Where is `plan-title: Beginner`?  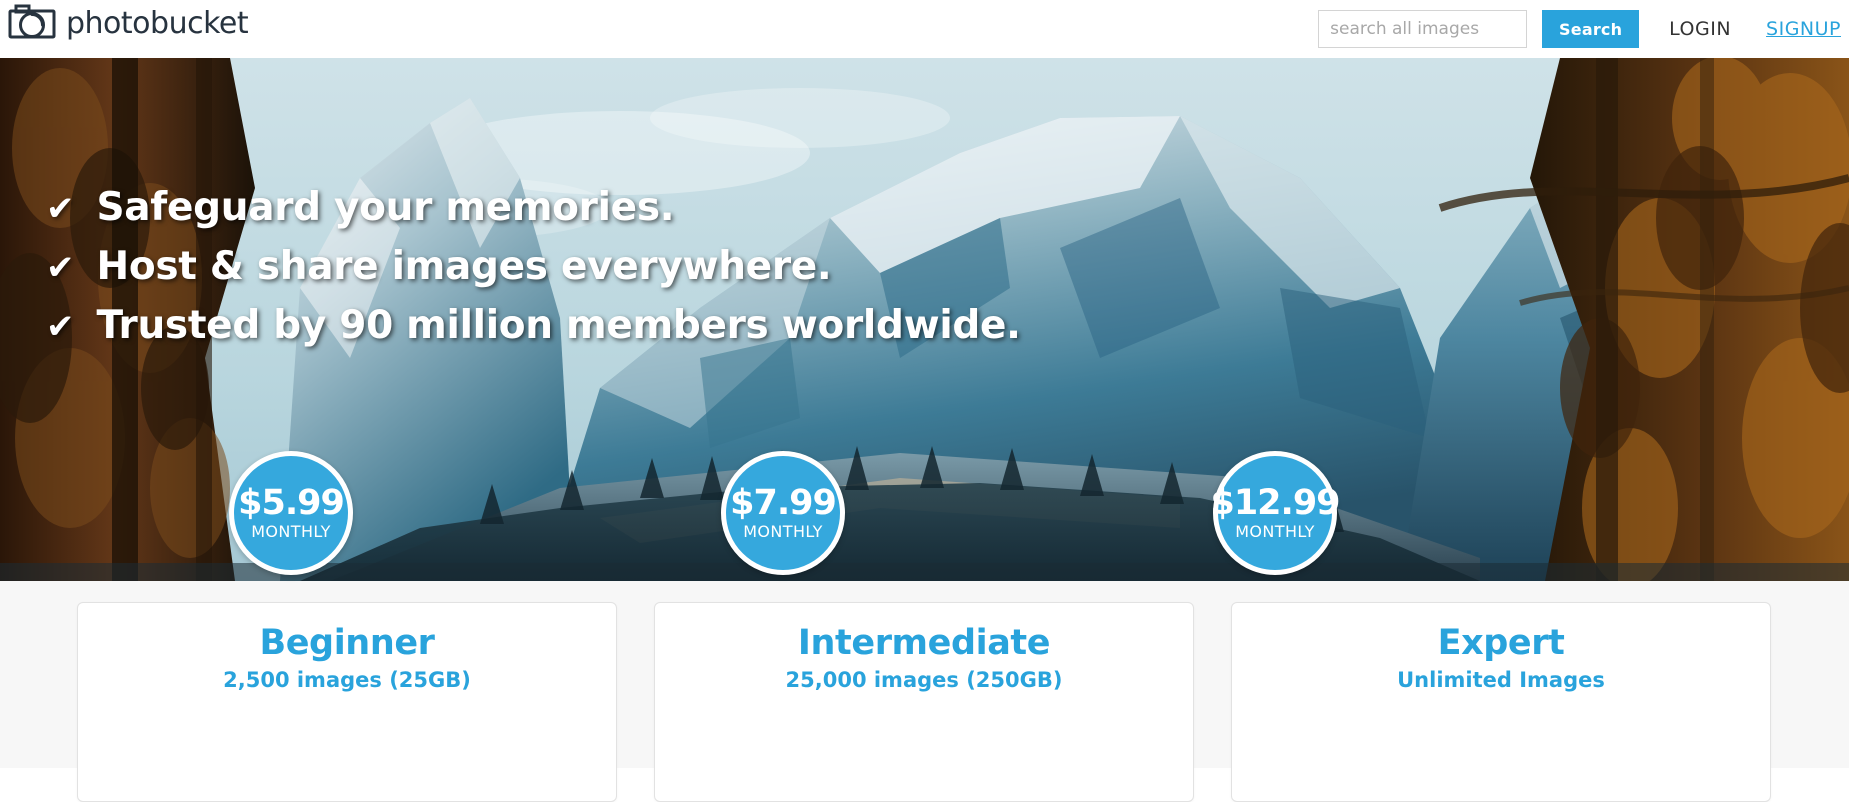
plan-title: Beginner is located at coordinates (347, 643).